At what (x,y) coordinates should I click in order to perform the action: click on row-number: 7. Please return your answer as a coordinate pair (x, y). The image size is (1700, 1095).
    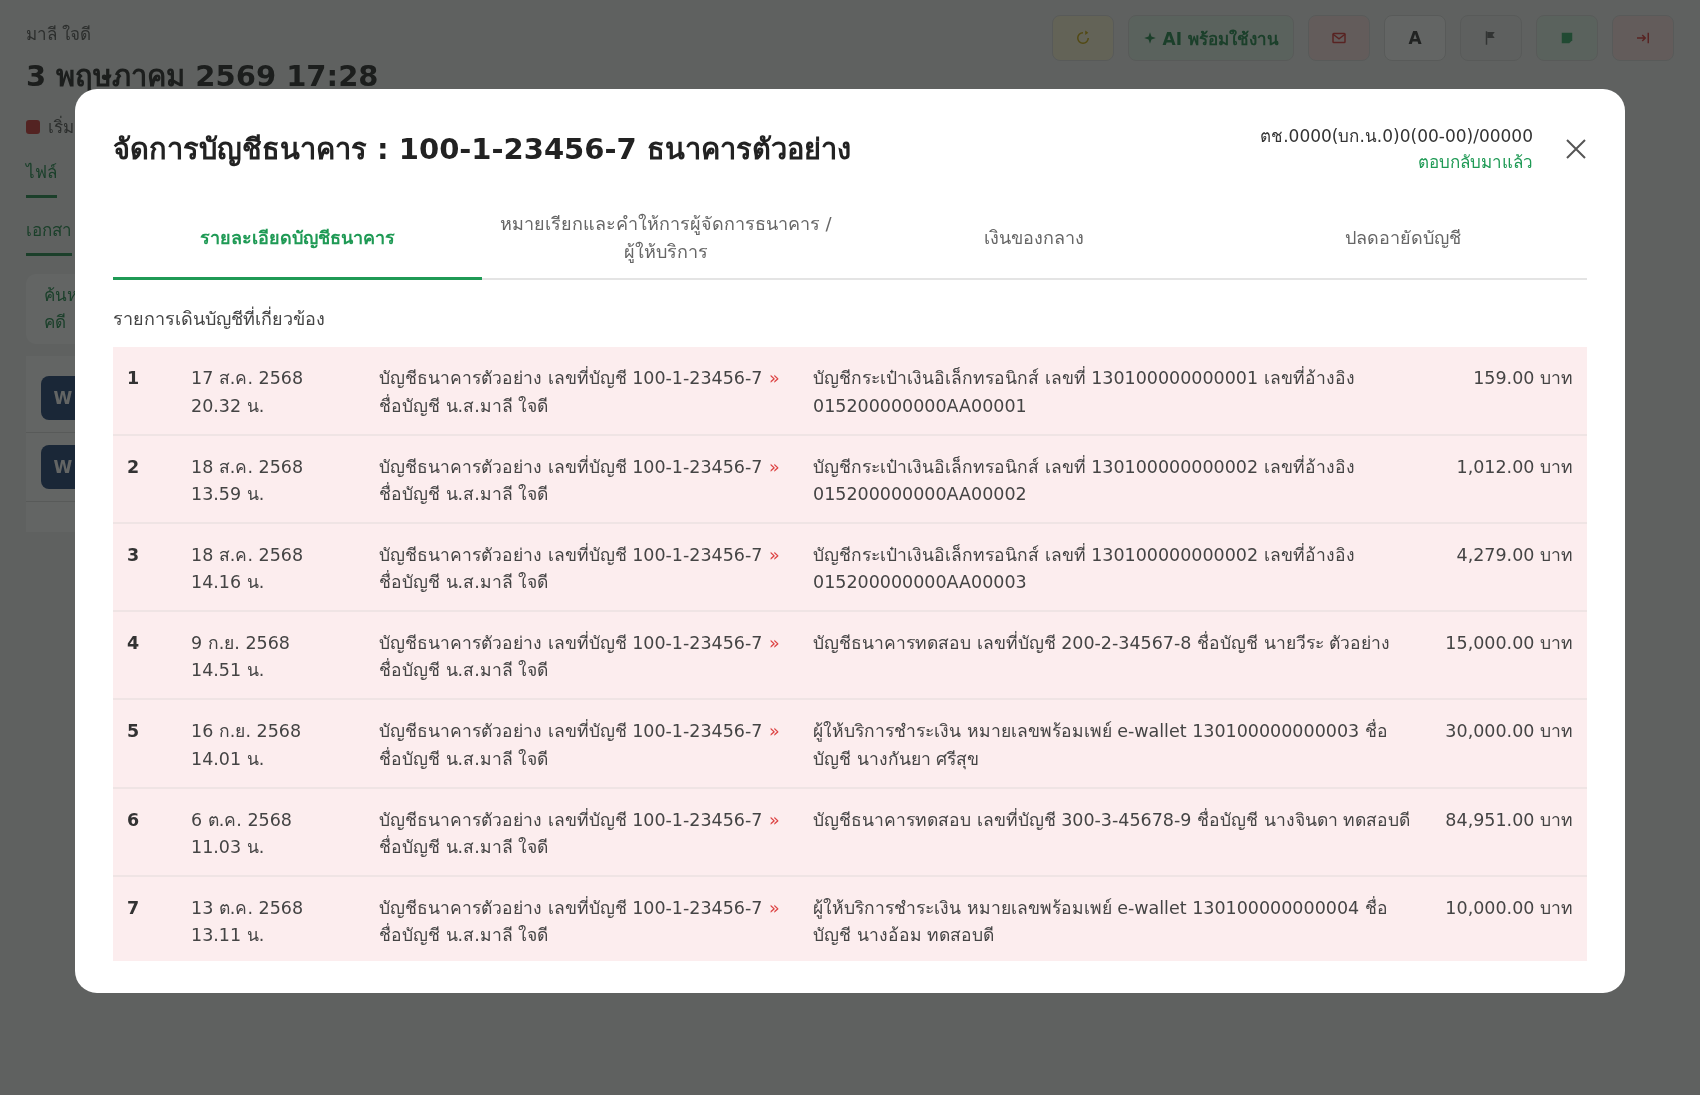
    Looking at the image, I should click on (134, 908).